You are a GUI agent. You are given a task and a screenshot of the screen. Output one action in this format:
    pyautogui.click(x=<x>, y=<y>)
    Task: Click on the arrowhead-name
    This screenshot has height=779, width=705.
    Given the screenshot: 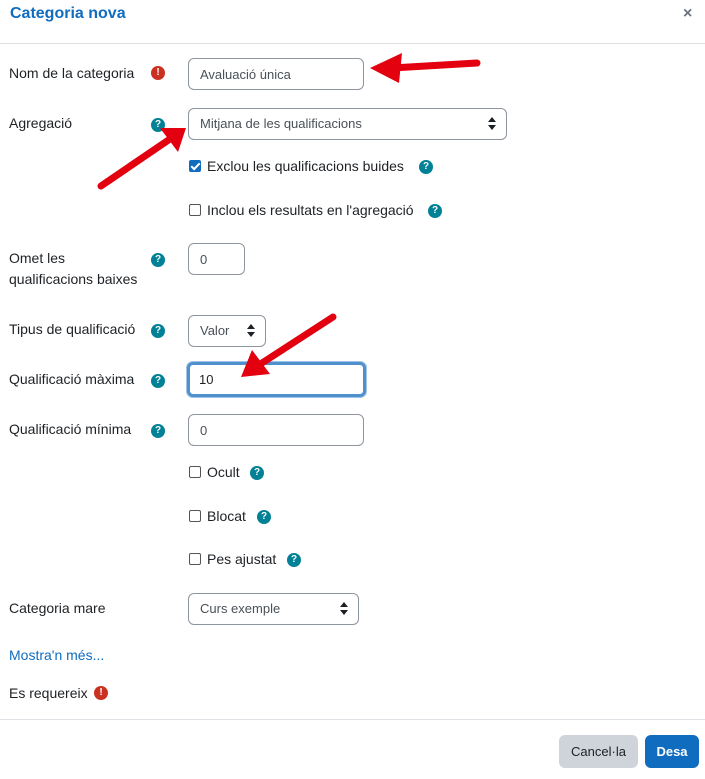 What is the action you would take?
    pyautogui.click(x=386, y=68)
    